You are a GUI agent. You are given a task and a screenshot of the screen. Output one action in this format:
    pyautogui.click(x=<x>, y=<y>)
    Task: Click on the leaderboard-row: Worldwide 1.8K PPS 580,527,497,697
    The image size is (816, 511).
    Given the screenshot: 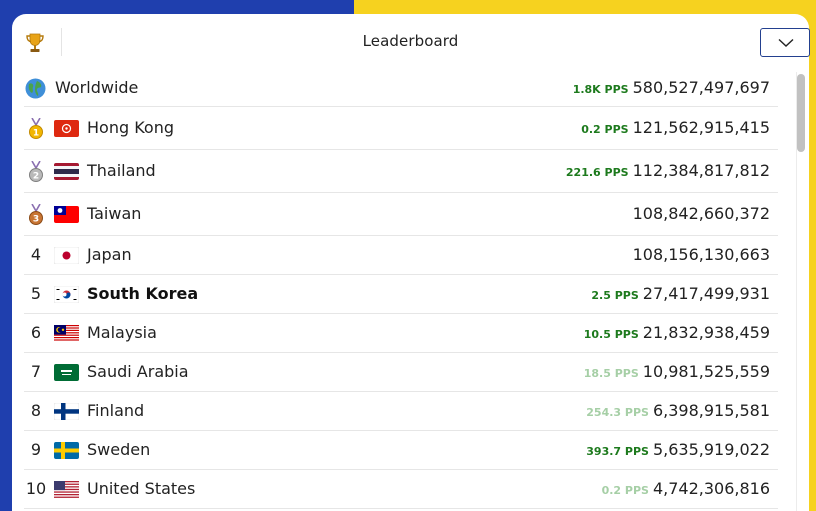 What is the action you would take?
    pyautogui.click(x=401, y=88)
    